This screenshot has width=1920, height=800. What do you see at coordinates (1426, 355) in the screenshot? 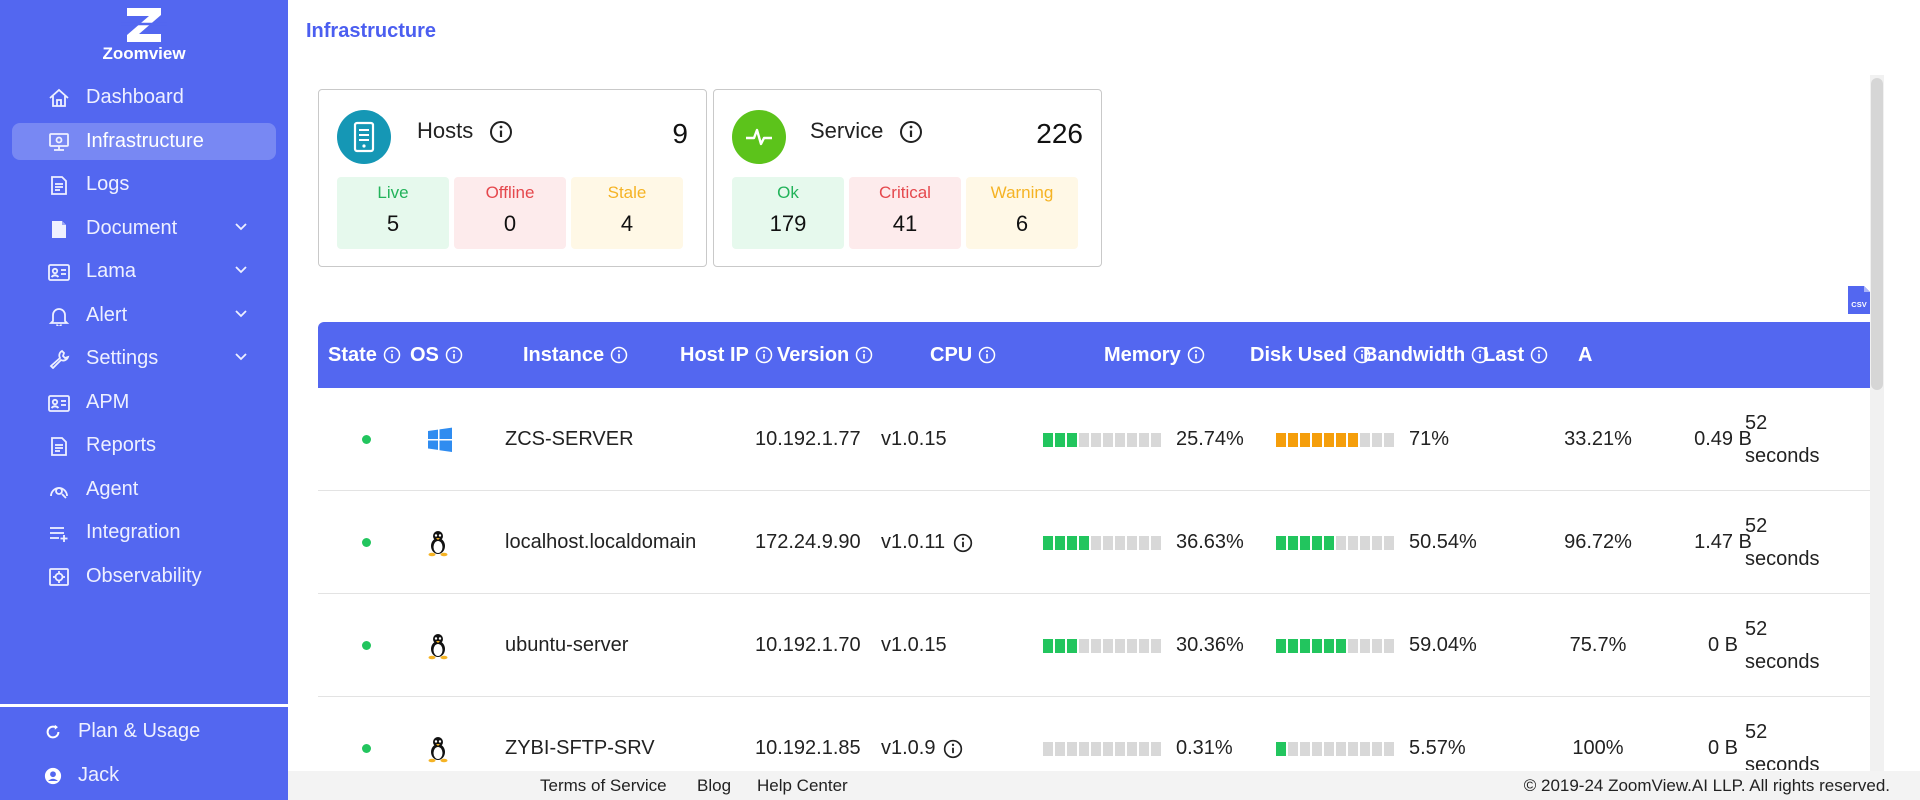
I see `column-header-bandwidth: Bandwidth` at bounding box center [1426, 355].